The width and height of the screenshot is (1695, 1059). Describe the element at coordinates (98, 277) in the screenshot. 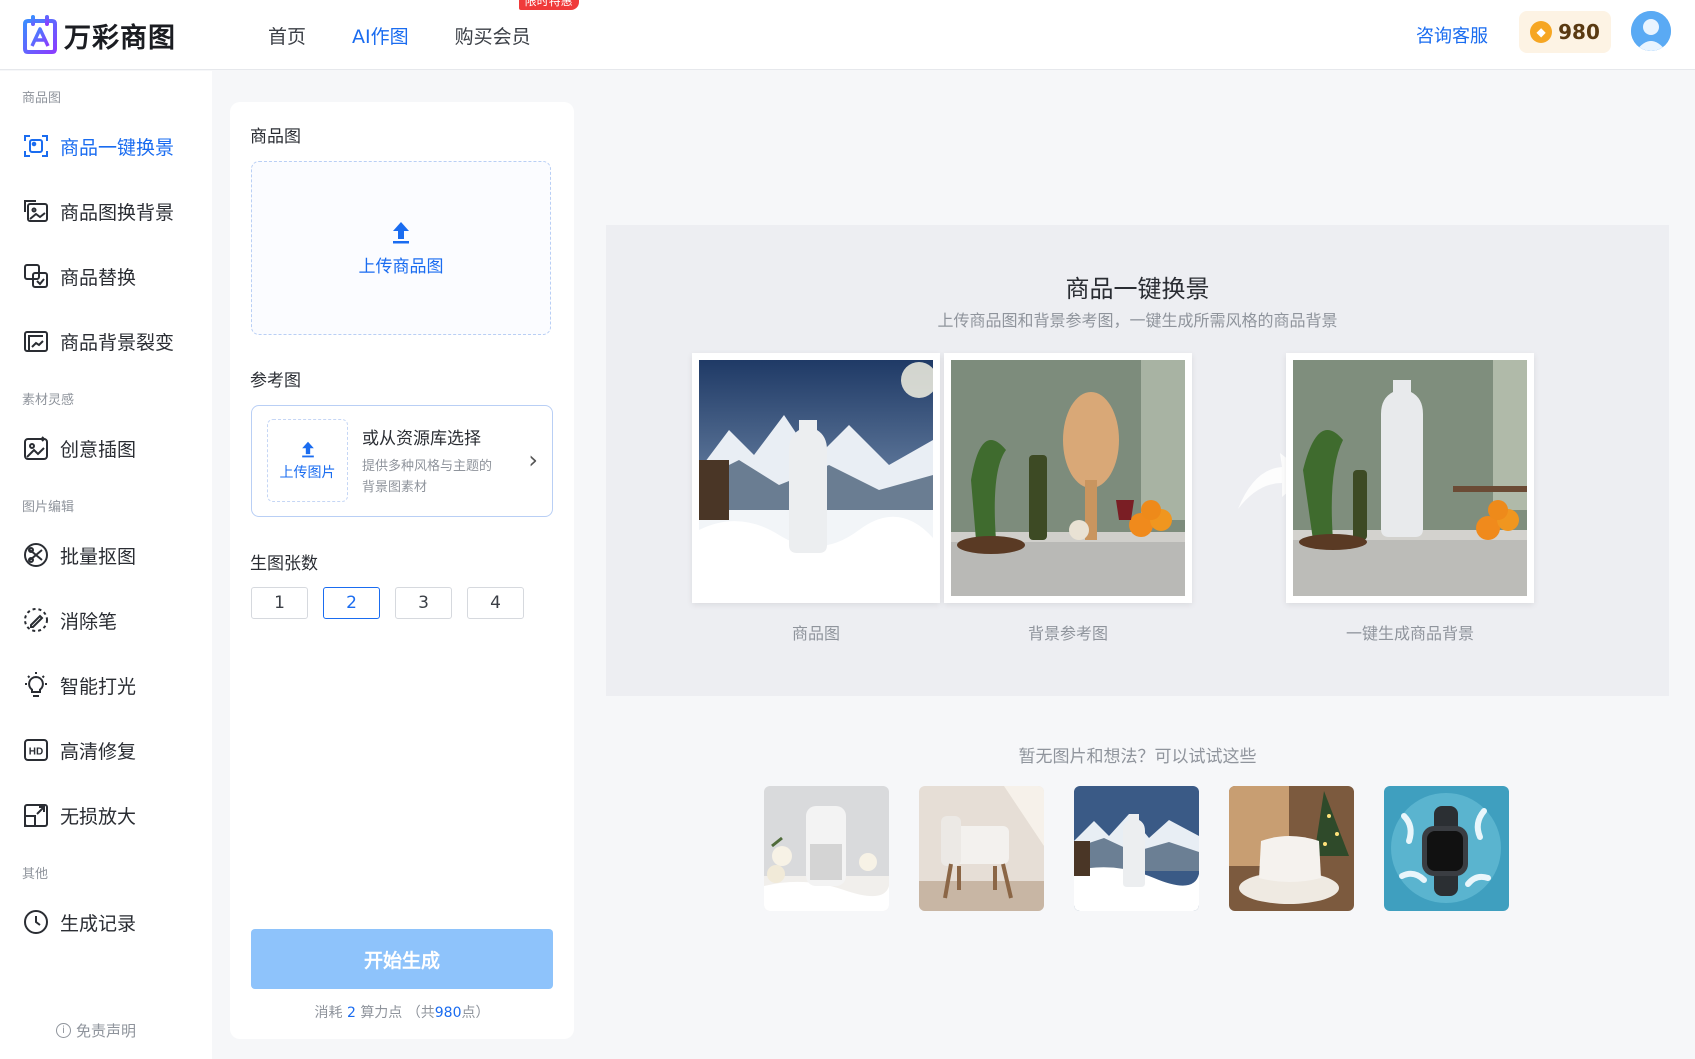

I see `sidebar-item-label: 商品替换` at that location.